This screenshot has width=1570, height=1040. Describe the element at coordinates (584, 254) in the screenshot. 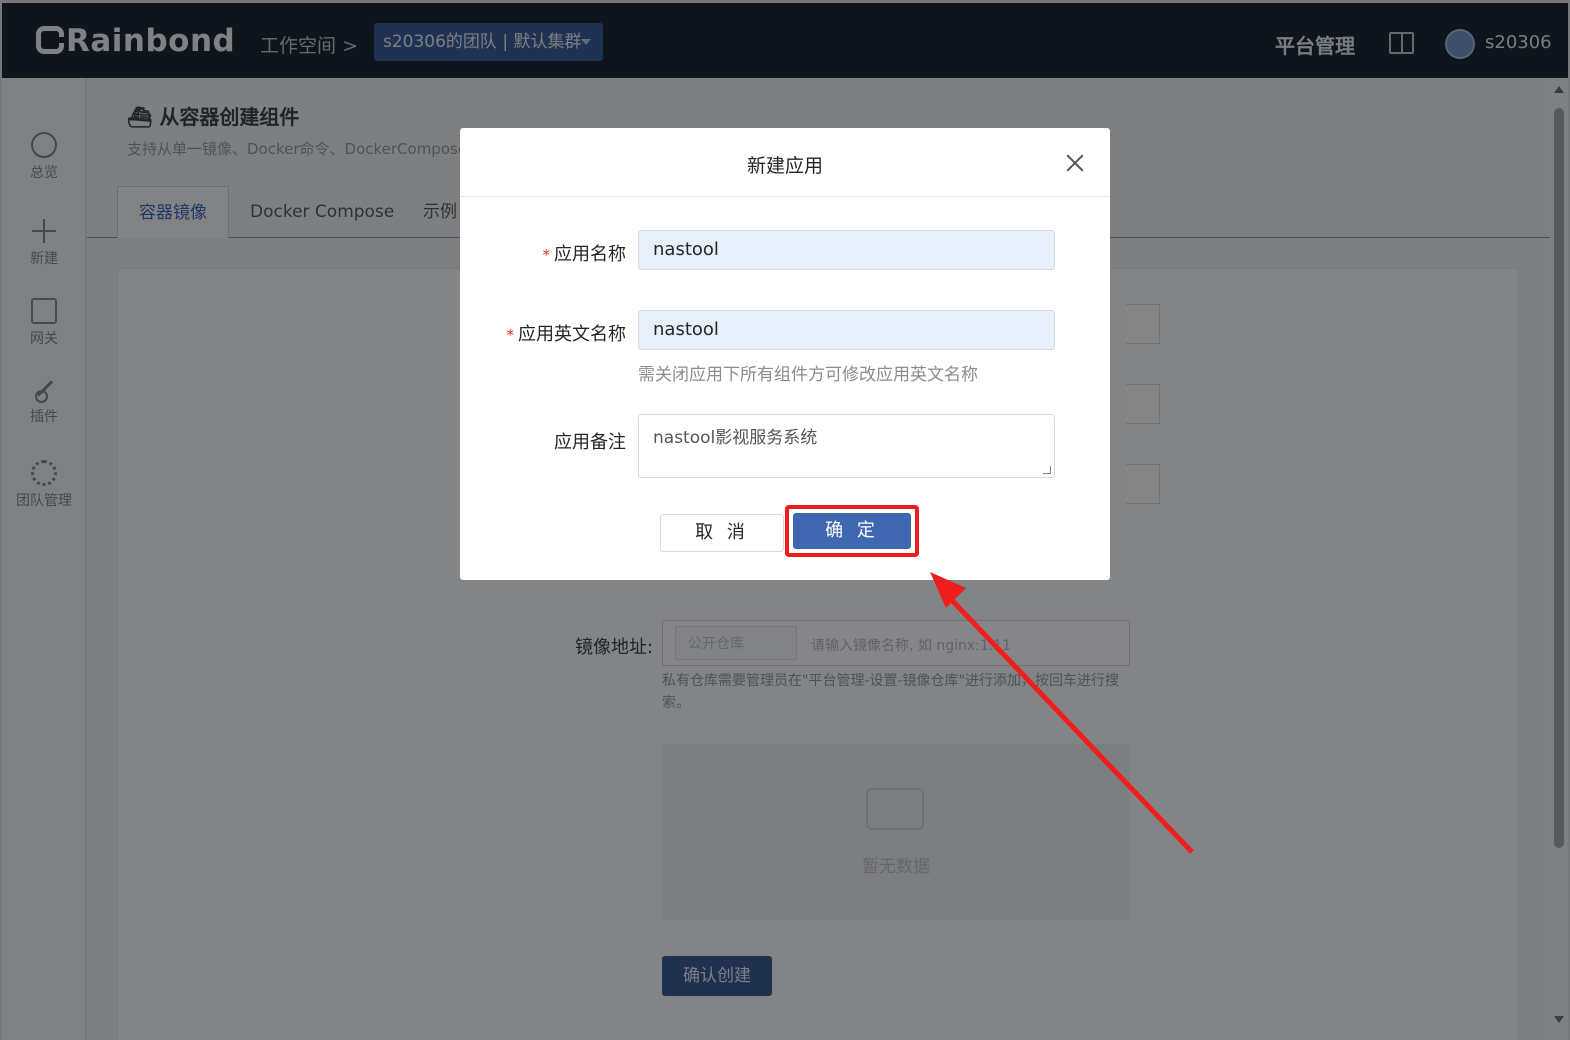

I see `app-name-label: * 应用名称` at that location.